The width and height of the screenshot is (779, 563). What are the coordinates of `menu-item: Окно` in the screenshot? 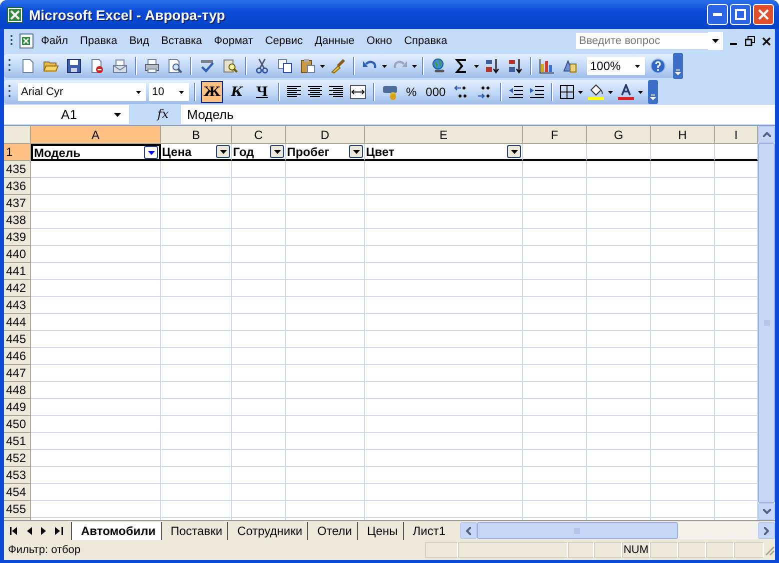 It's located at (379, 41).